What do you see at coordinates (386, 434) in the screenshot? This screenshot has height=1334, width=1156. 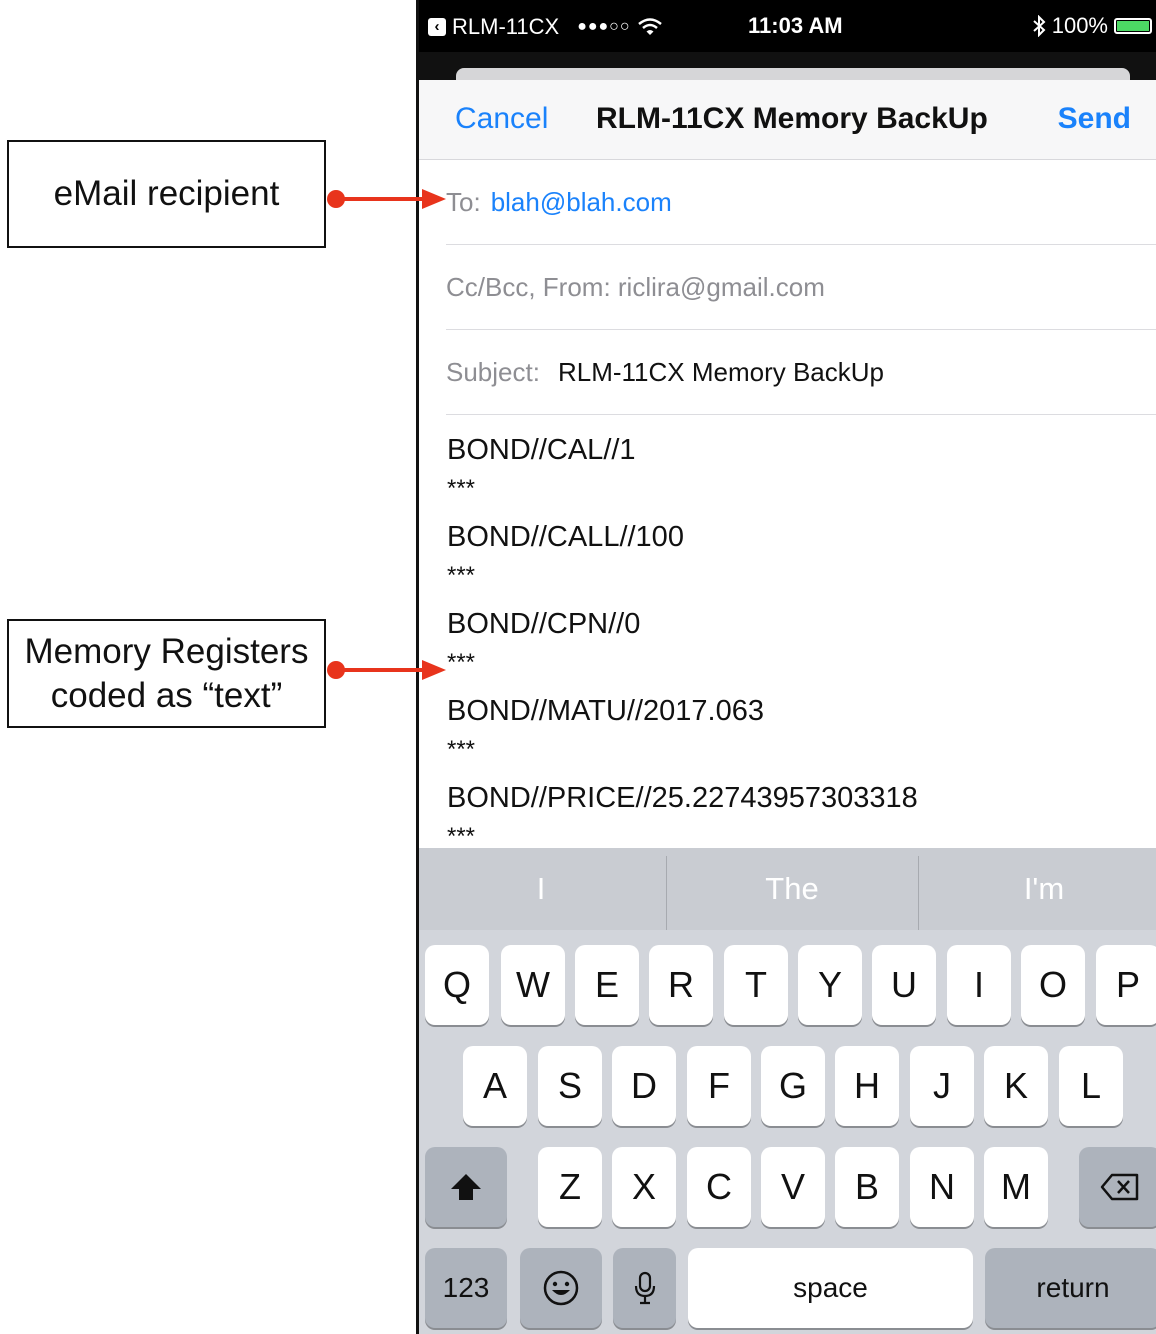 I see `annotation-arrows` at bounding box center [386, 434].